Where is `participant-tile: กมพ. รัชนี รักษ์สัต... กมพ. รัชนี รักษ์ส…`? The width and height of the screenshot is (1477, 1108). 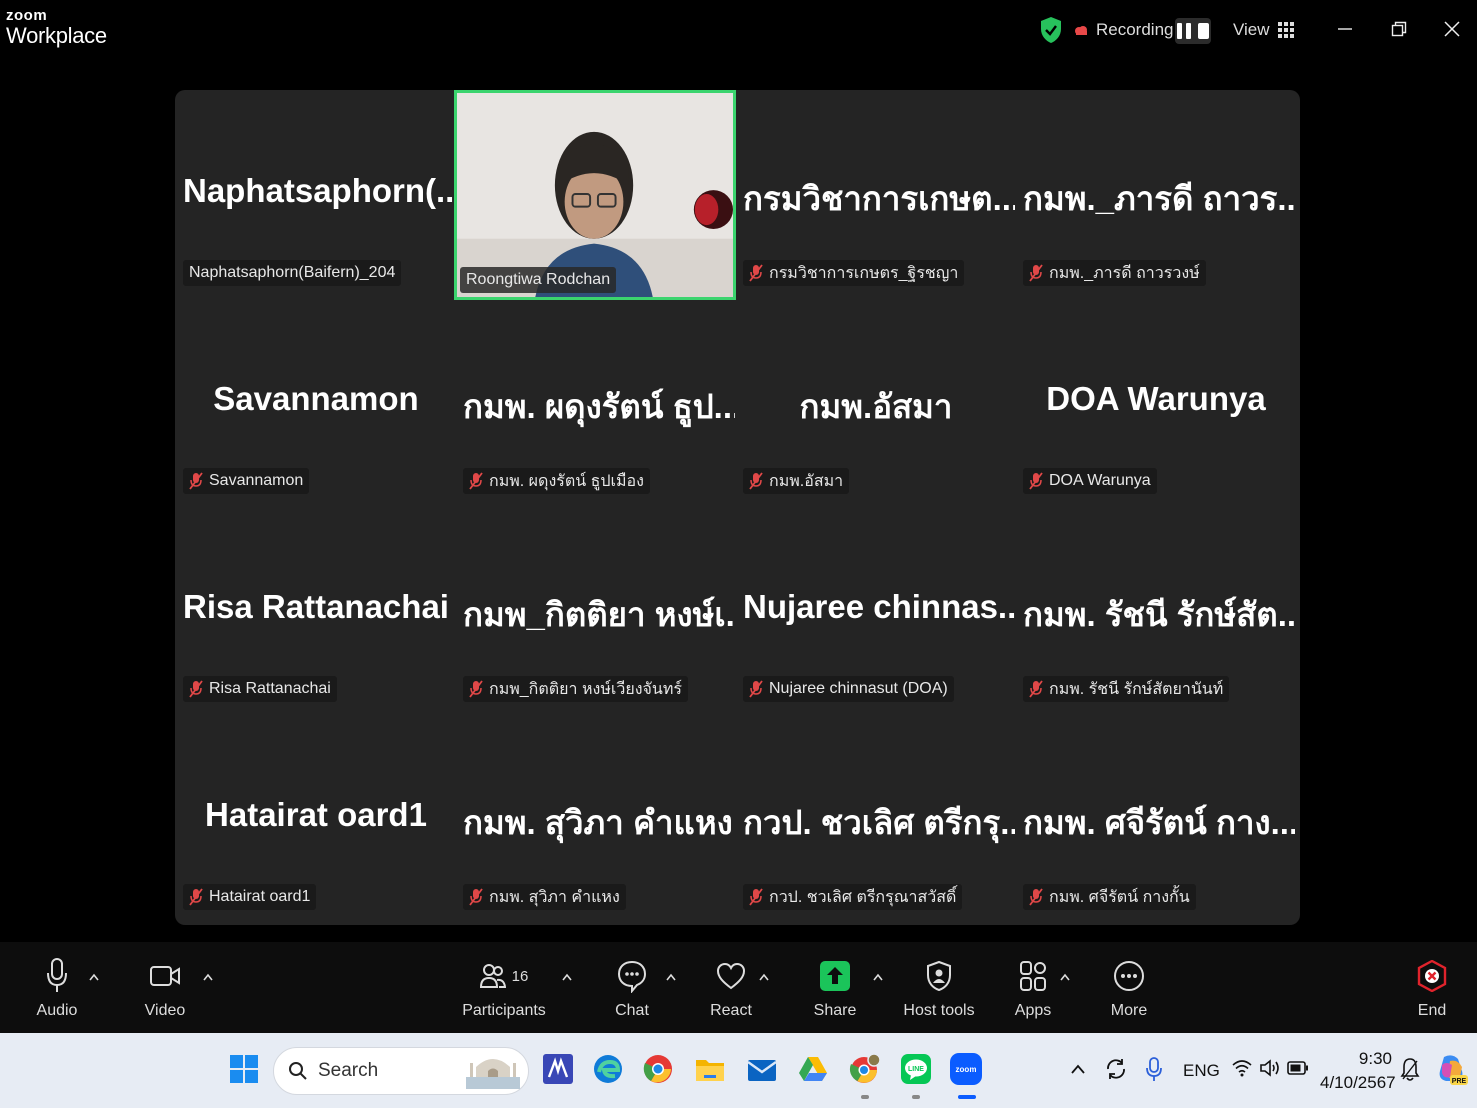 participant-tile: กมพ. รัชนี รักษ์สัต... กมพ. รัชนี รักษ์ส… is located at coordinates (1156, 609).